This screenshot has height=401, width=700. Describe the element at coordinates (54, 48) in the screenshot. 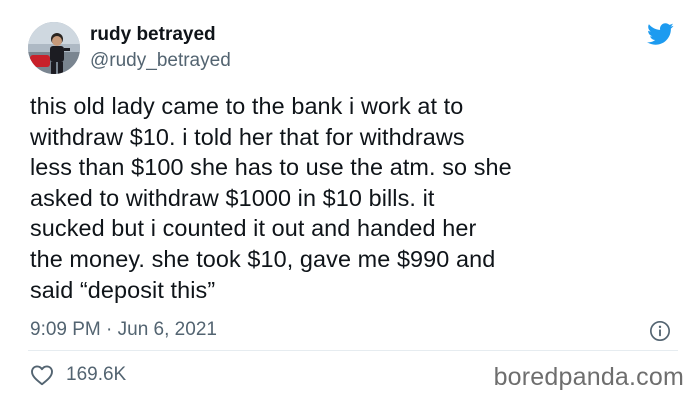

I see `avatar` at that location.